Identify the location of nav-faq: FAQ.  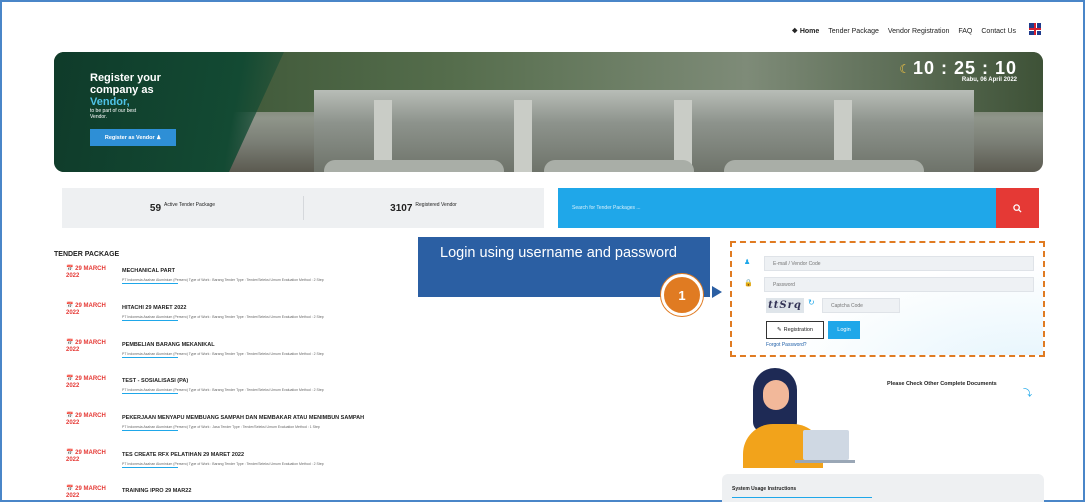
(965, 31).